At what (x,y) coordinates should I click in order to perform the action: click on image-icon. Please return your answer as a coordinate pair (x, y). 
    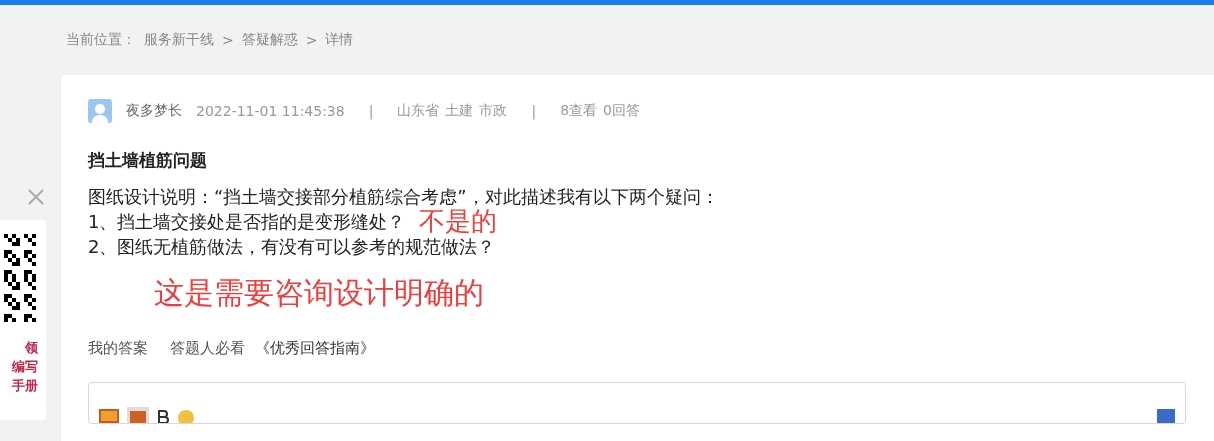
    Looking at the image, I should click on (109, 416).